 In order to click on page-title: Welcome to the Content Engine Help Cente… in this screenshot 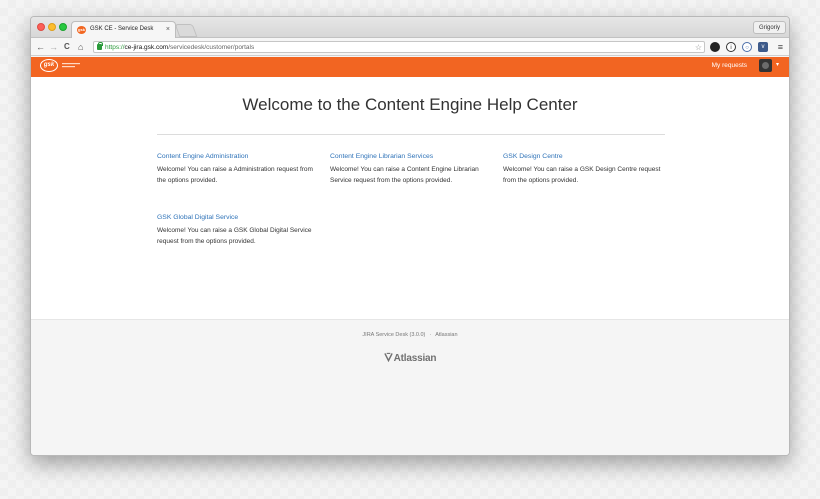, I will do `click(410, 104)`.